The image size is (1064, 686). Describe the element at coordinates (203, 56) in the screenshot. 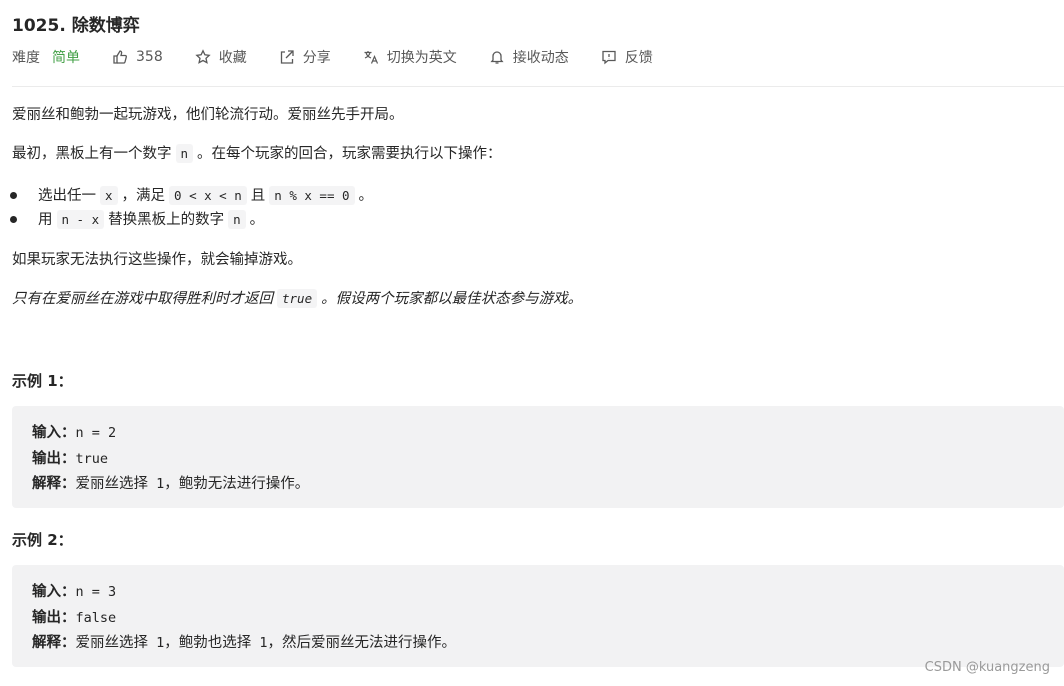

I see `star-icon` at that location.